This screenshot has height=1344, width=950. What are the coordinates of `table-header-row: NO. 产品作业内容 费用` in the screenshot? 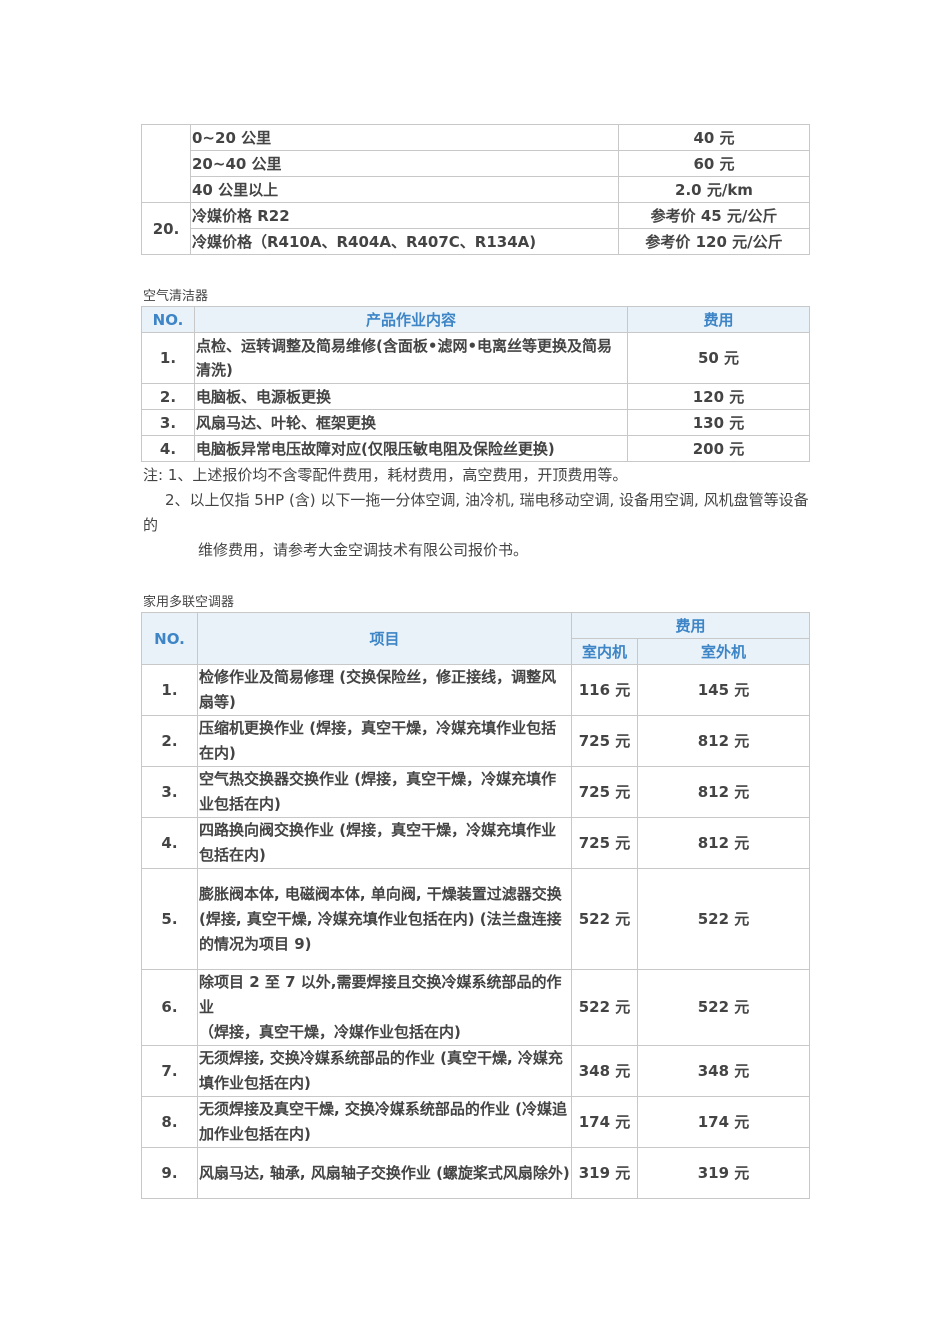 It's located at (475, 319).